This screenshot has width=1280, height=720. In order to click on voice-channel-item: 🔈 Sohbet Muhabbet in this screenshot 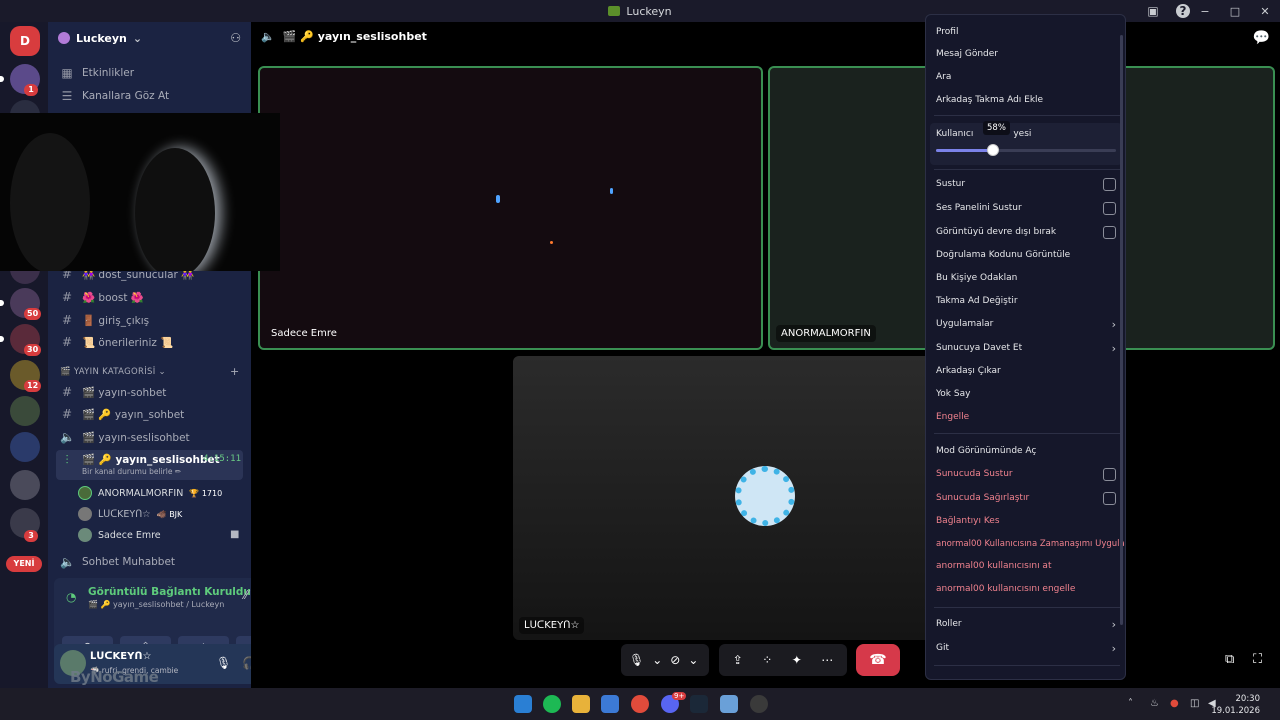, I will do `click(149, 562)`.